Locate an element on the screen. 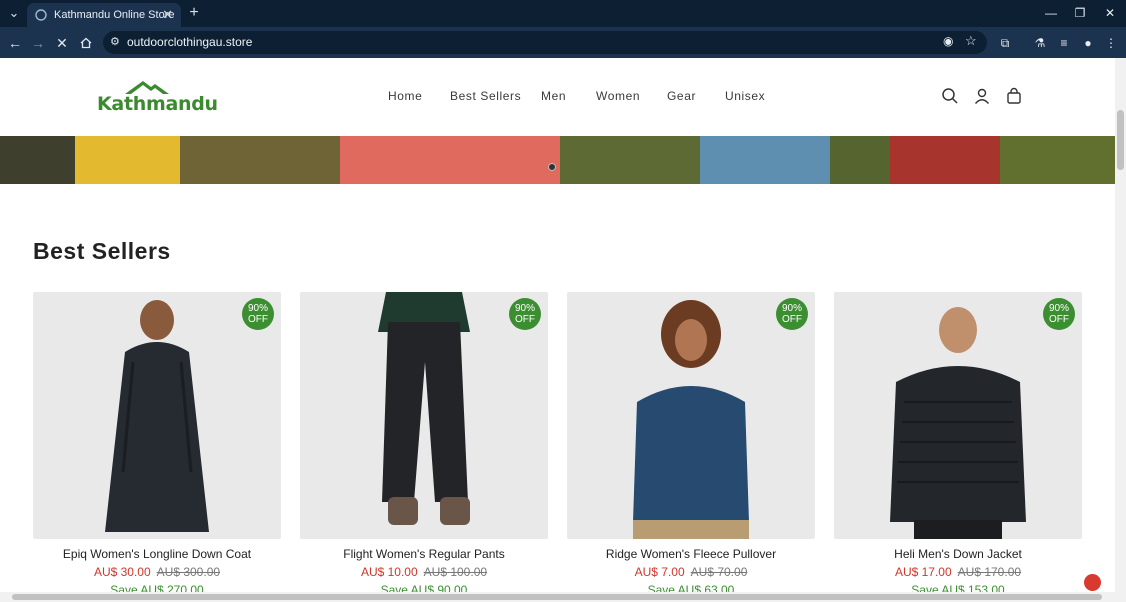  carousel-dot is located at coordinates (552, 167).